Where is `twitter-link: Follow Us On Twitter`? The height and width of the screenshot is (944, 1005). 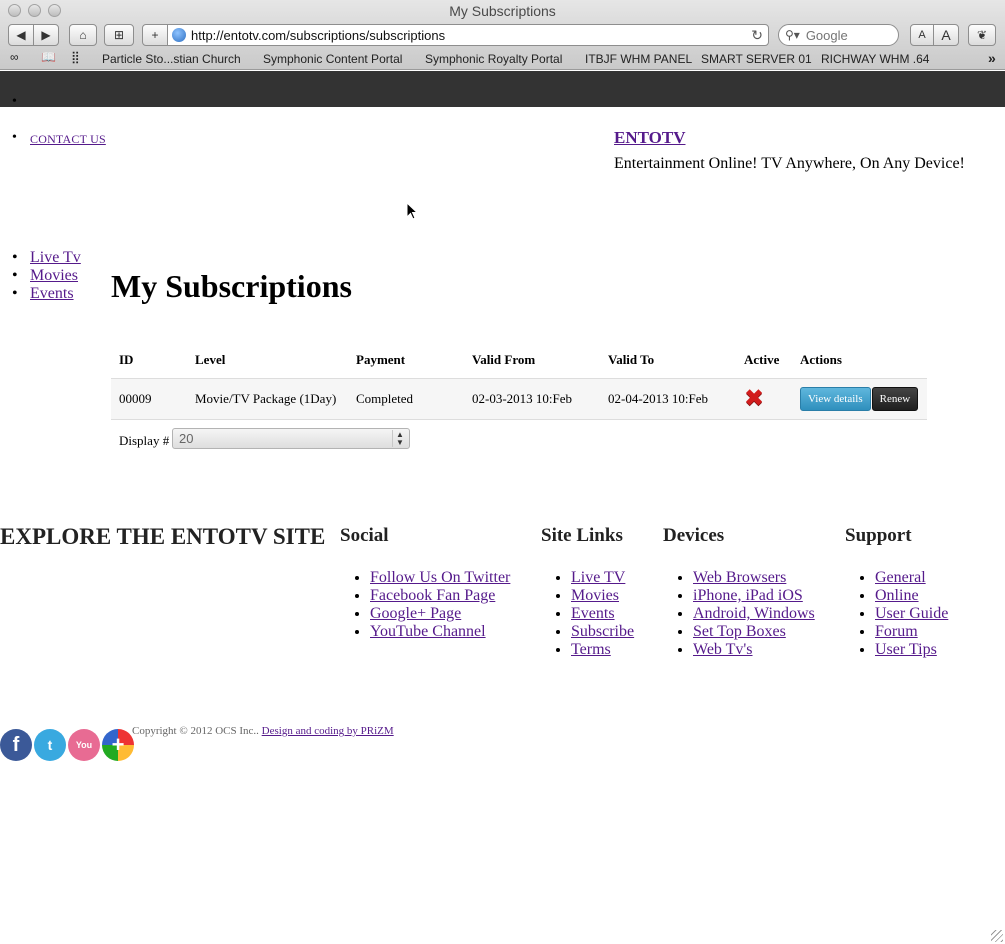
twitter-link: Follow Us On Twitter is located at coordinates (440, 577).